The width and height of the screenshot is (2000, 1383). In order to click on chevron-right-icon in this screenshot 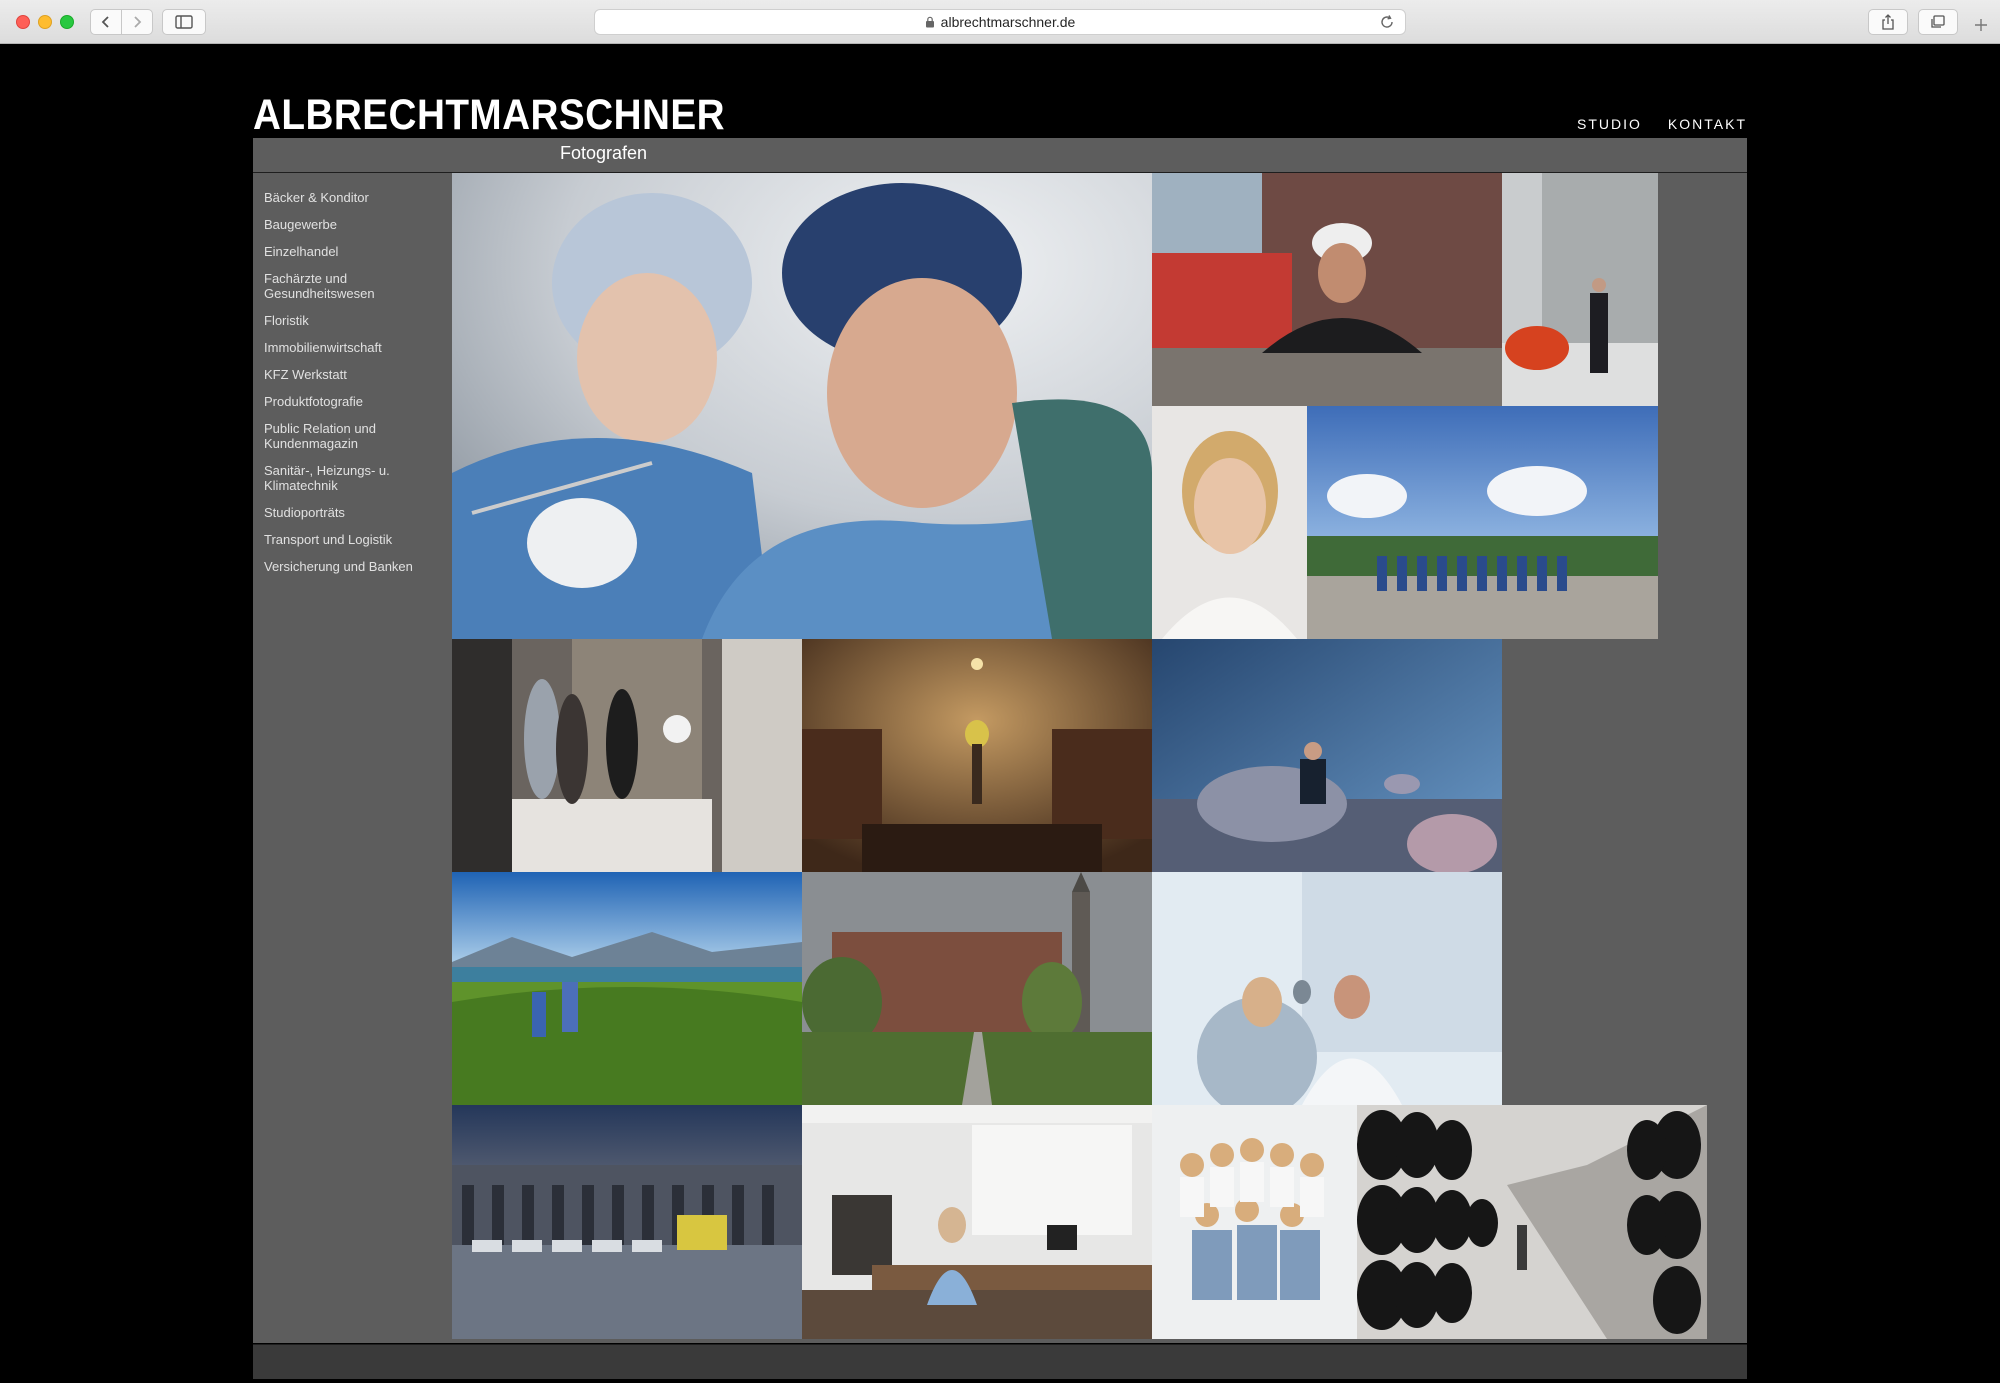, I will do `click(138, 22)`.